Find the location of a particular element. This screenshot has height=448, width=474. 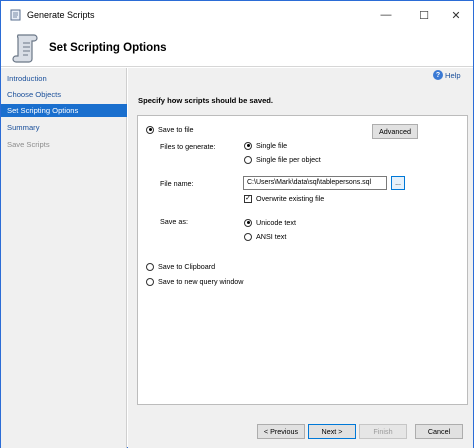

file-name-label: File name: is located at coordinates (177, 183).